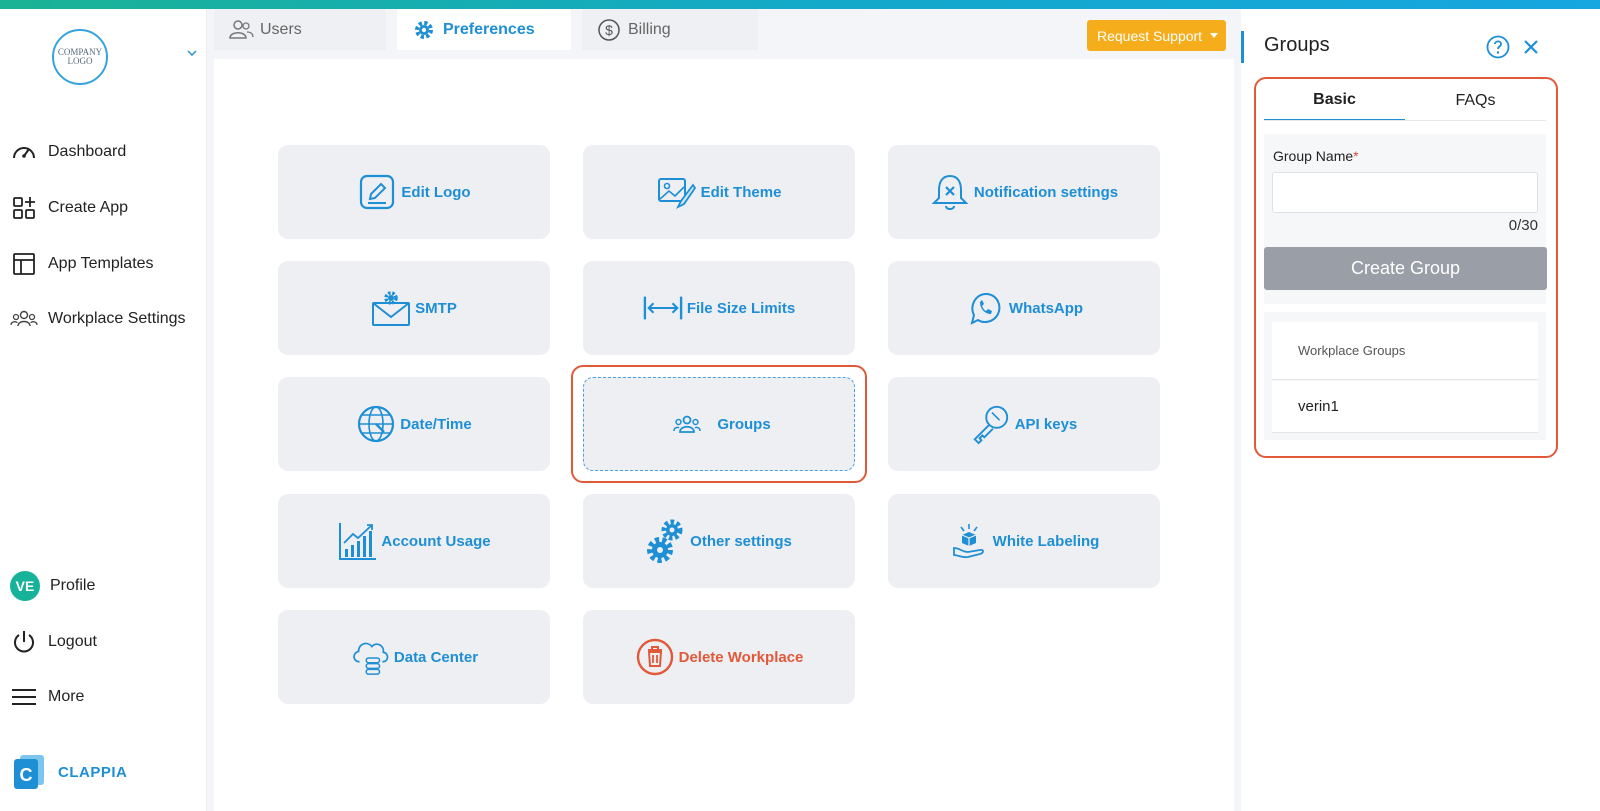 Image resolution: width=1600 pixels, height=811 pixels. Describe the element at coordinates (1297, 45) in the screenshot. I see `panel-title: Groups` at that location.